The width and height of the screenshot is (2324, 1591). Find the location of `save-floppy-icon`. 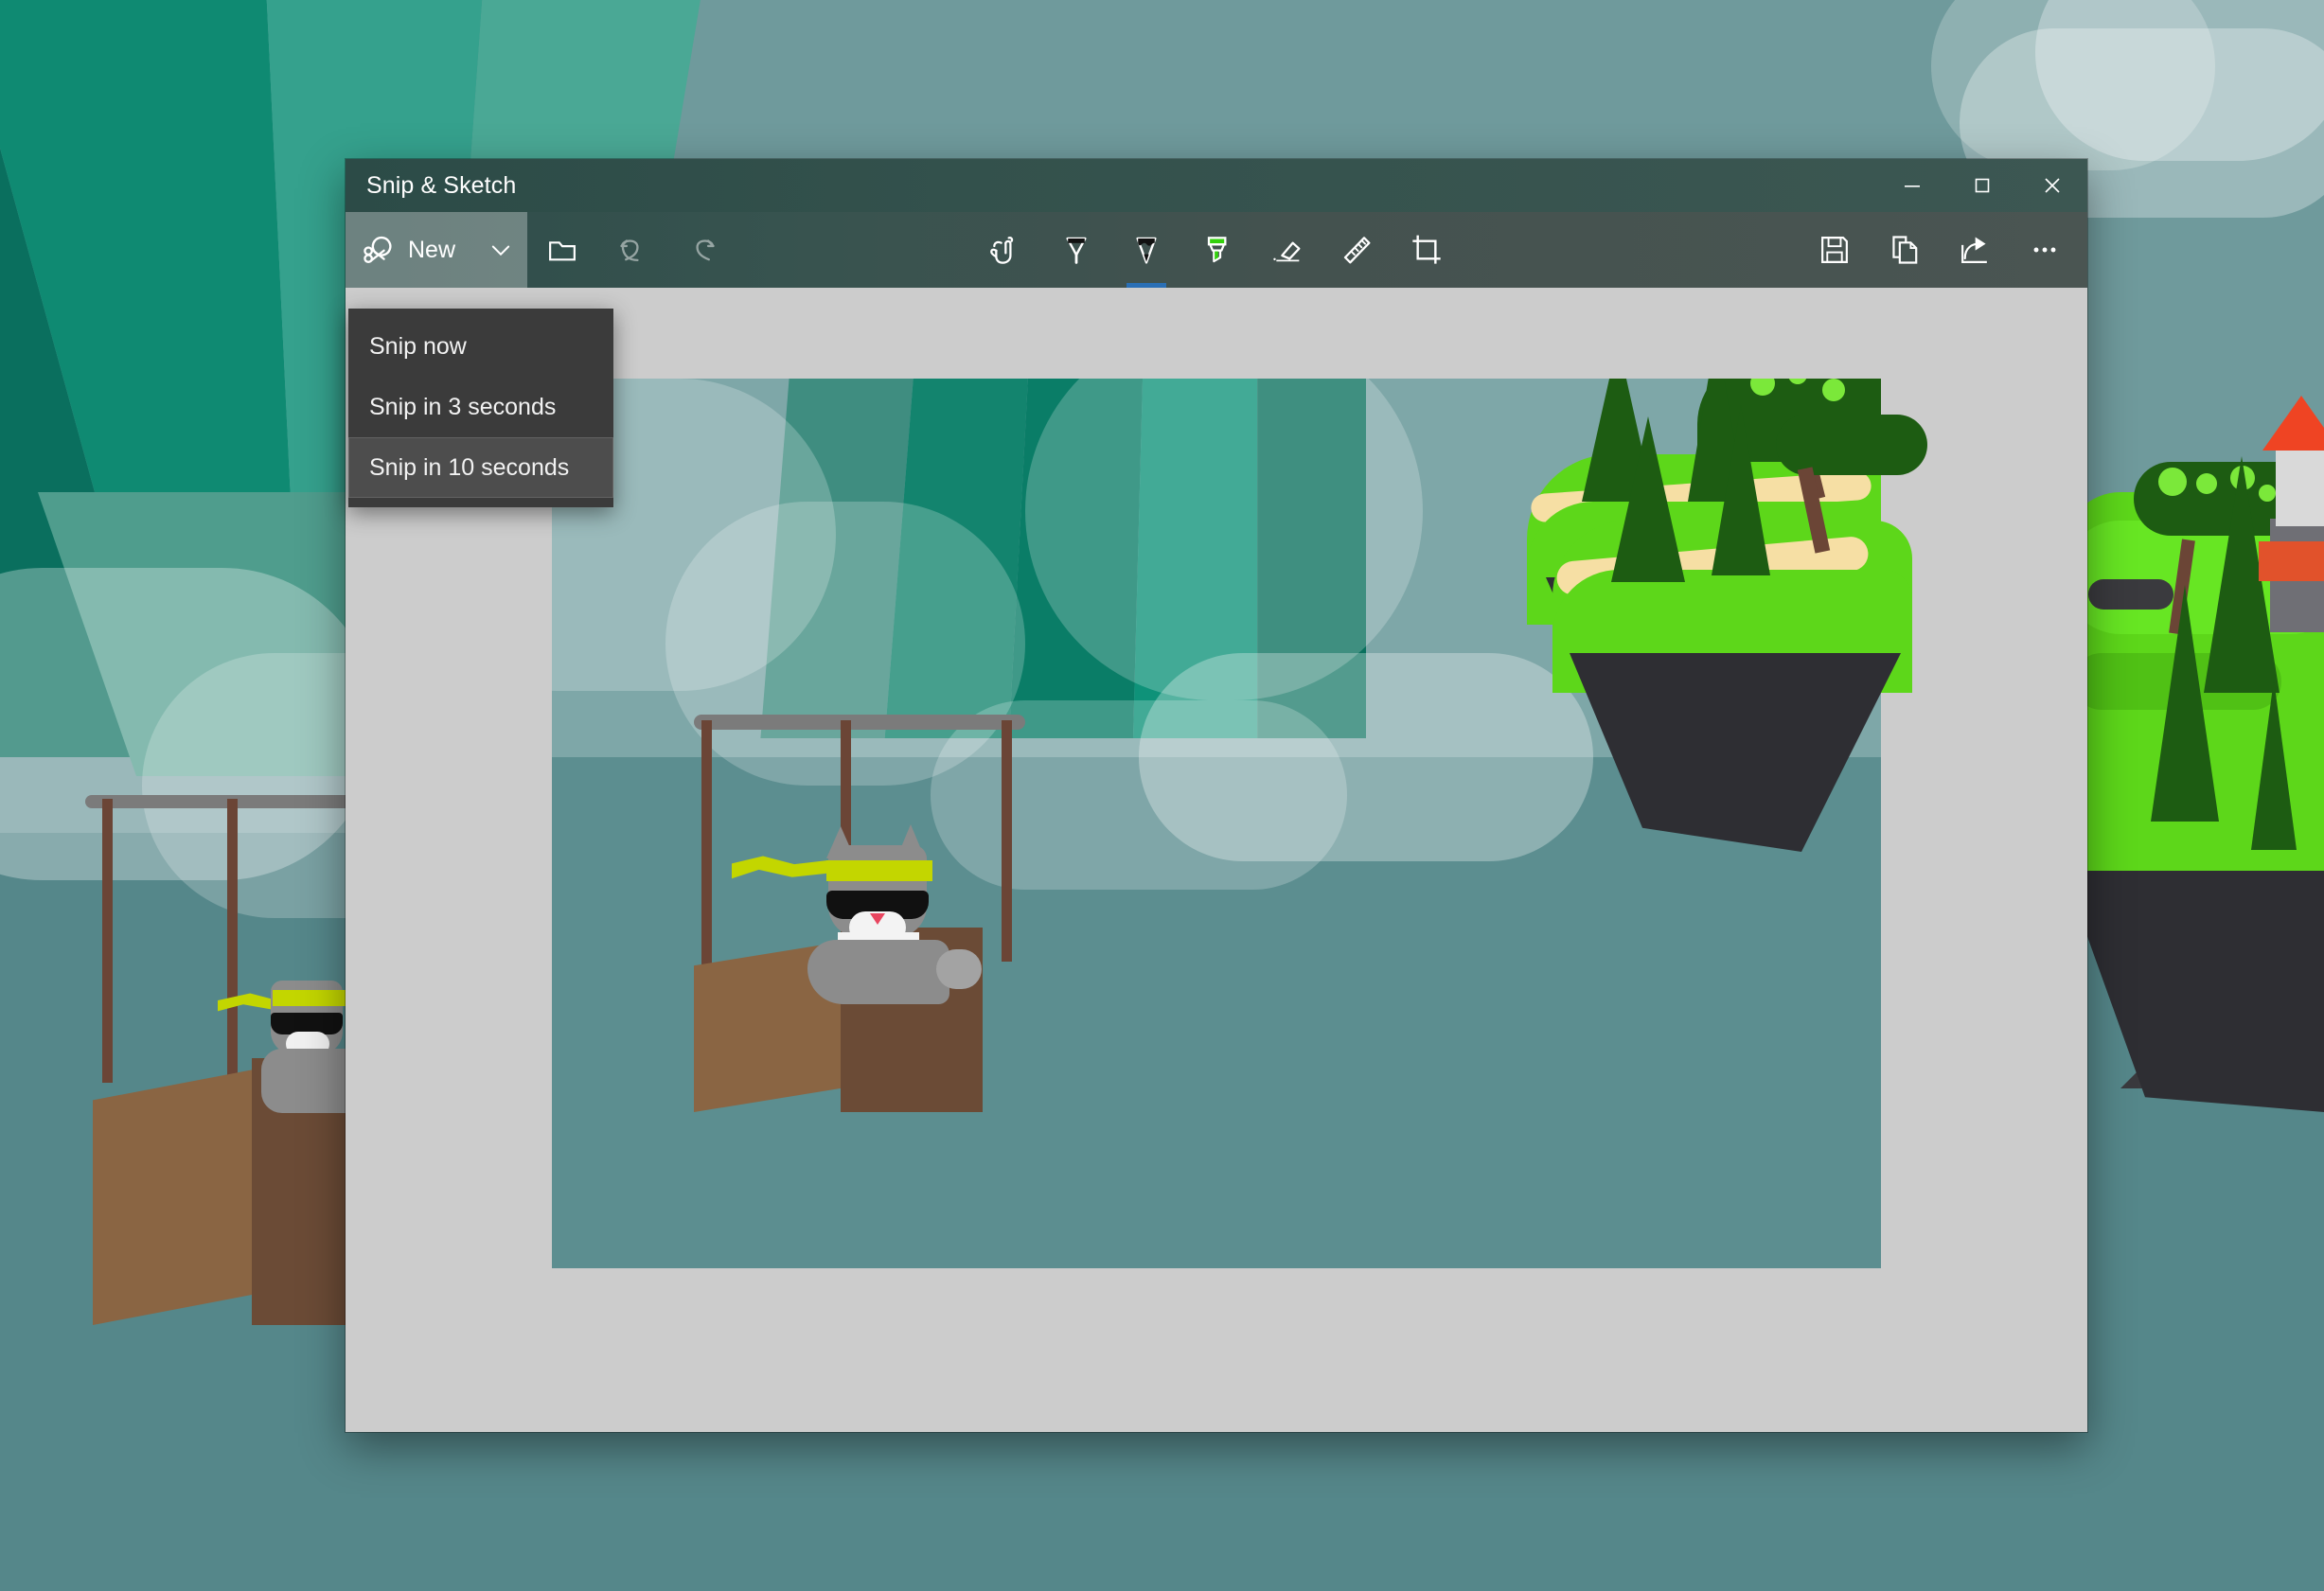

save-floppy-icon is located at coordinates (1835, 250).